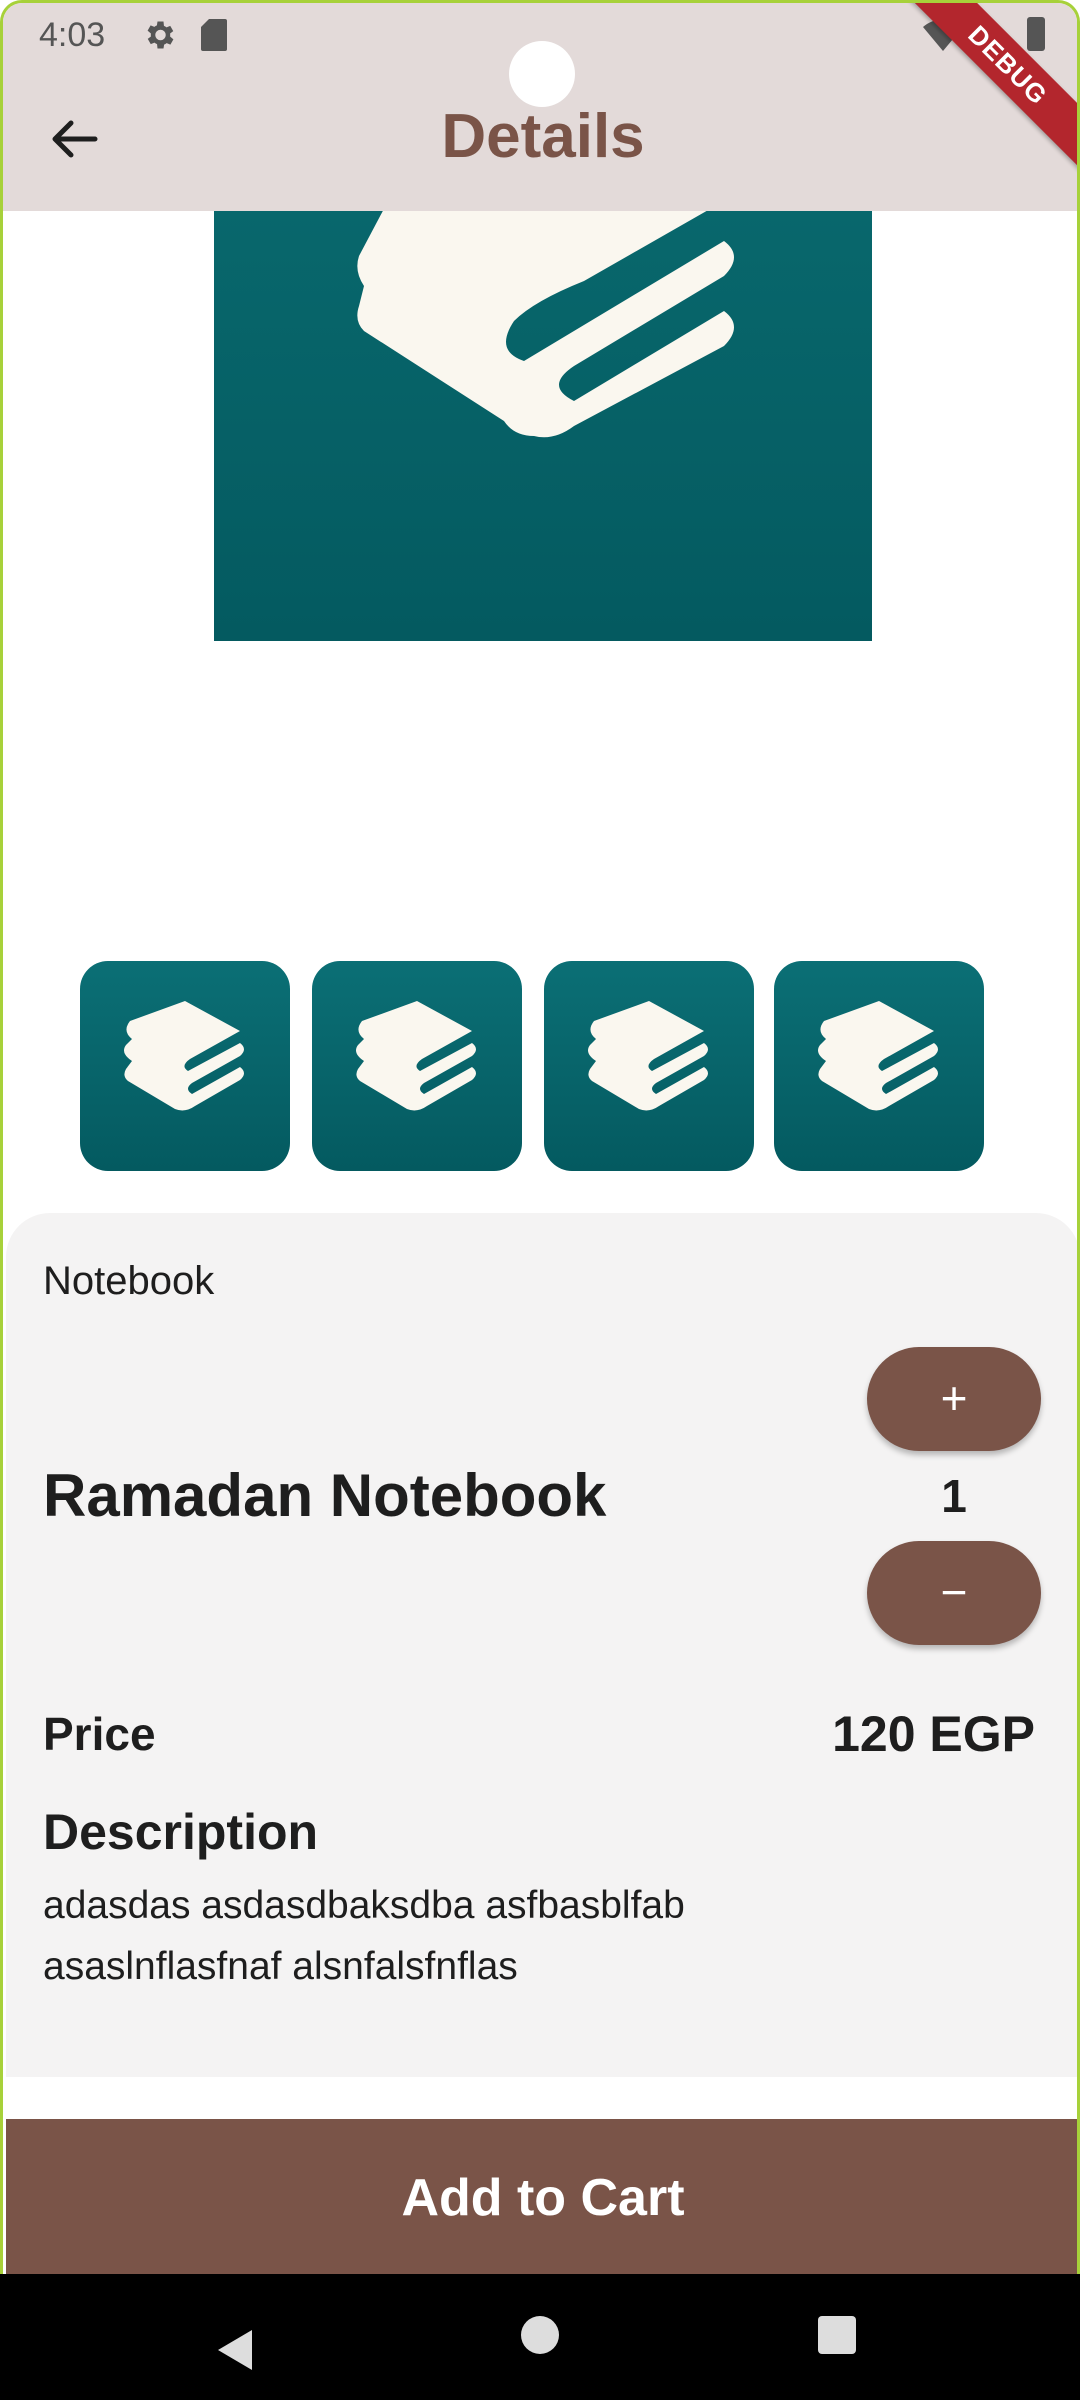 The width and height of the screenshot is (1080, 2400). I want to click on product-name: Ramadan Notebook, so click(325, 1495).